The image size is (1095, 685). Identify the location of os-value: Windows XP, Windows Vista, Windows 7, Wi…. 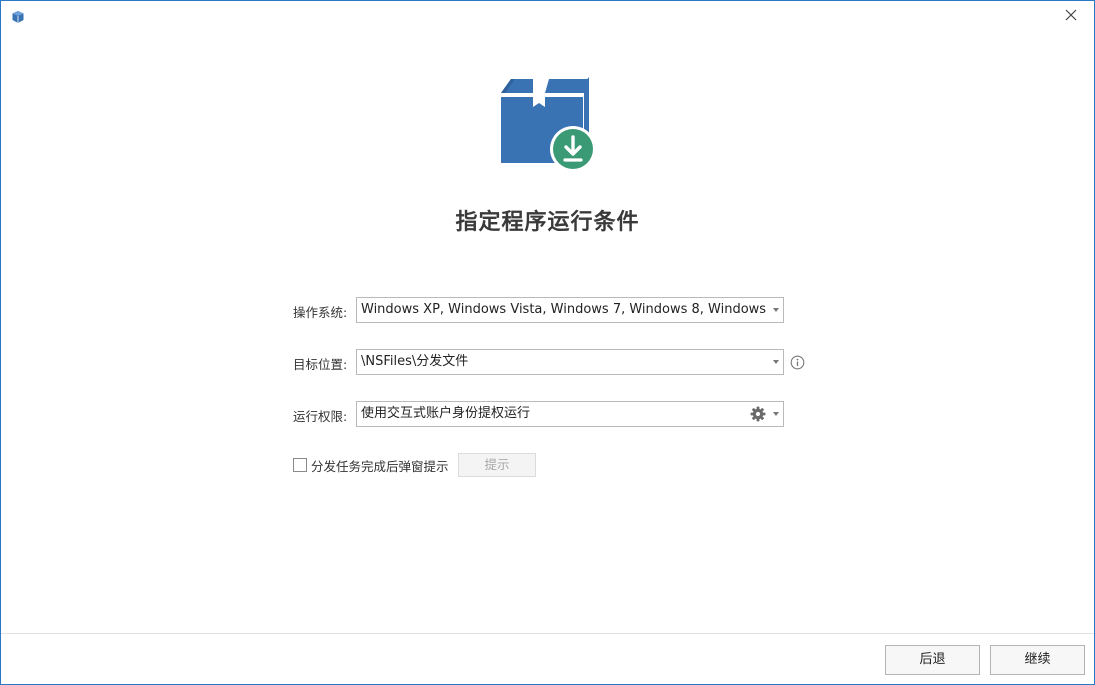
(563, 309).